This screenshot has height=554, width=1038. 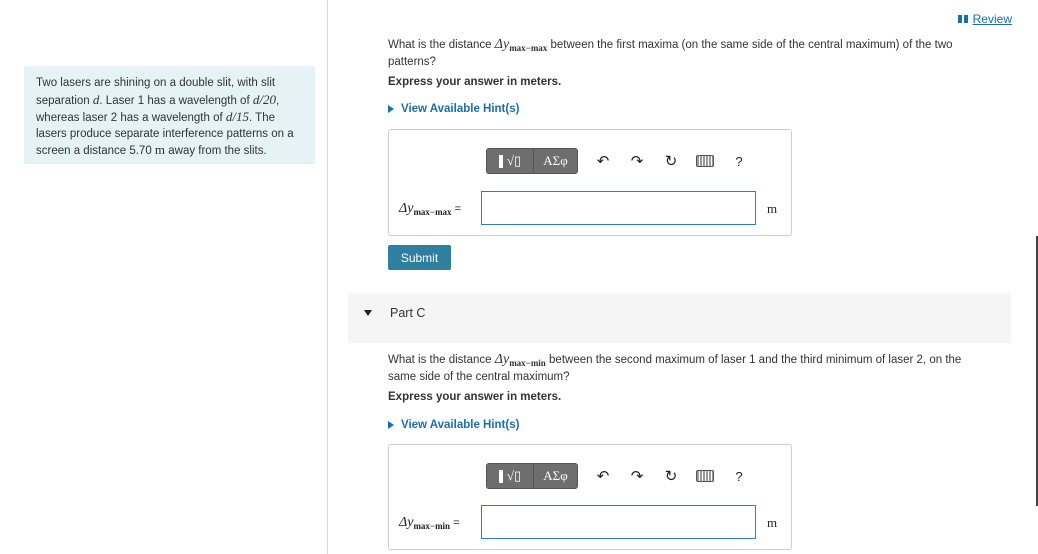 I want to click on part-c-header: Part C, so click(x=679, y=318).